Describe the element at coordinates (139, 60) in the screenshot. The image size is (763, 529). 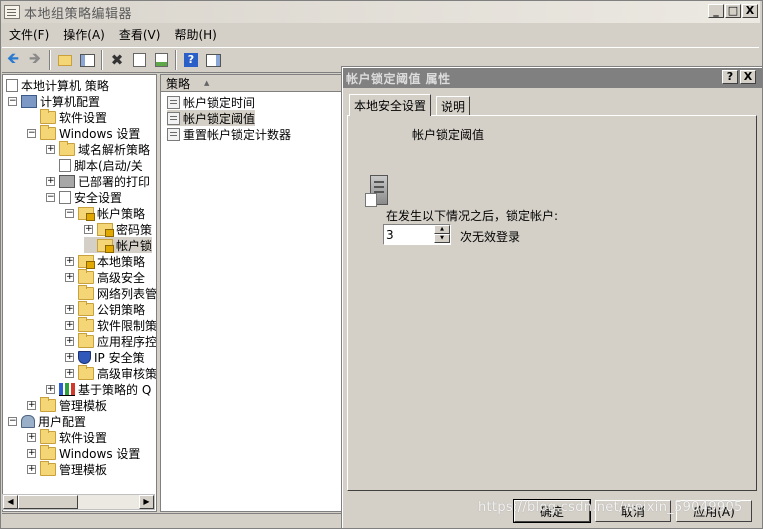
I see `properties-icon` at that location.